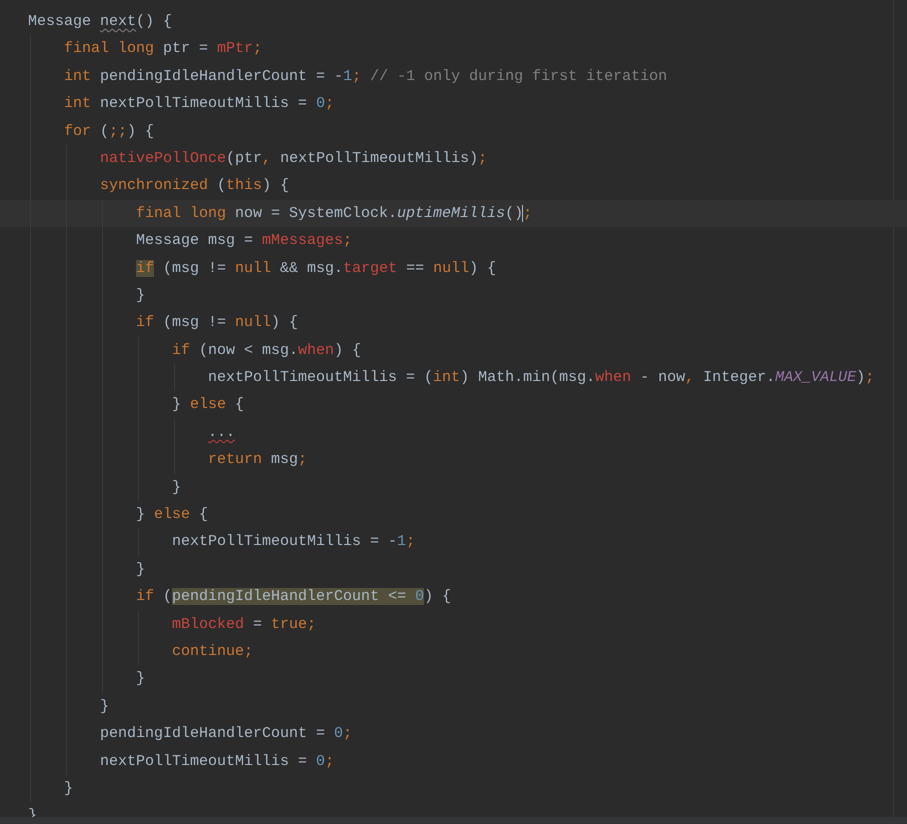 This screenshot has width=907, height=824. What do you see at coordinates (244, 241) in the screenshot?
I see `code-line: Message msg = mMessages;` at bounding box center [244, 241].